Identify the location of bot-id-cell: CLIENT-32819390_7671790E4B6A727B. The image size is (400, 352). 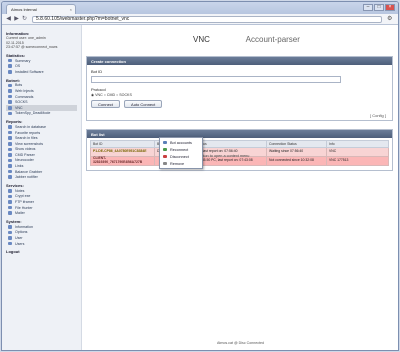
(122, 161).